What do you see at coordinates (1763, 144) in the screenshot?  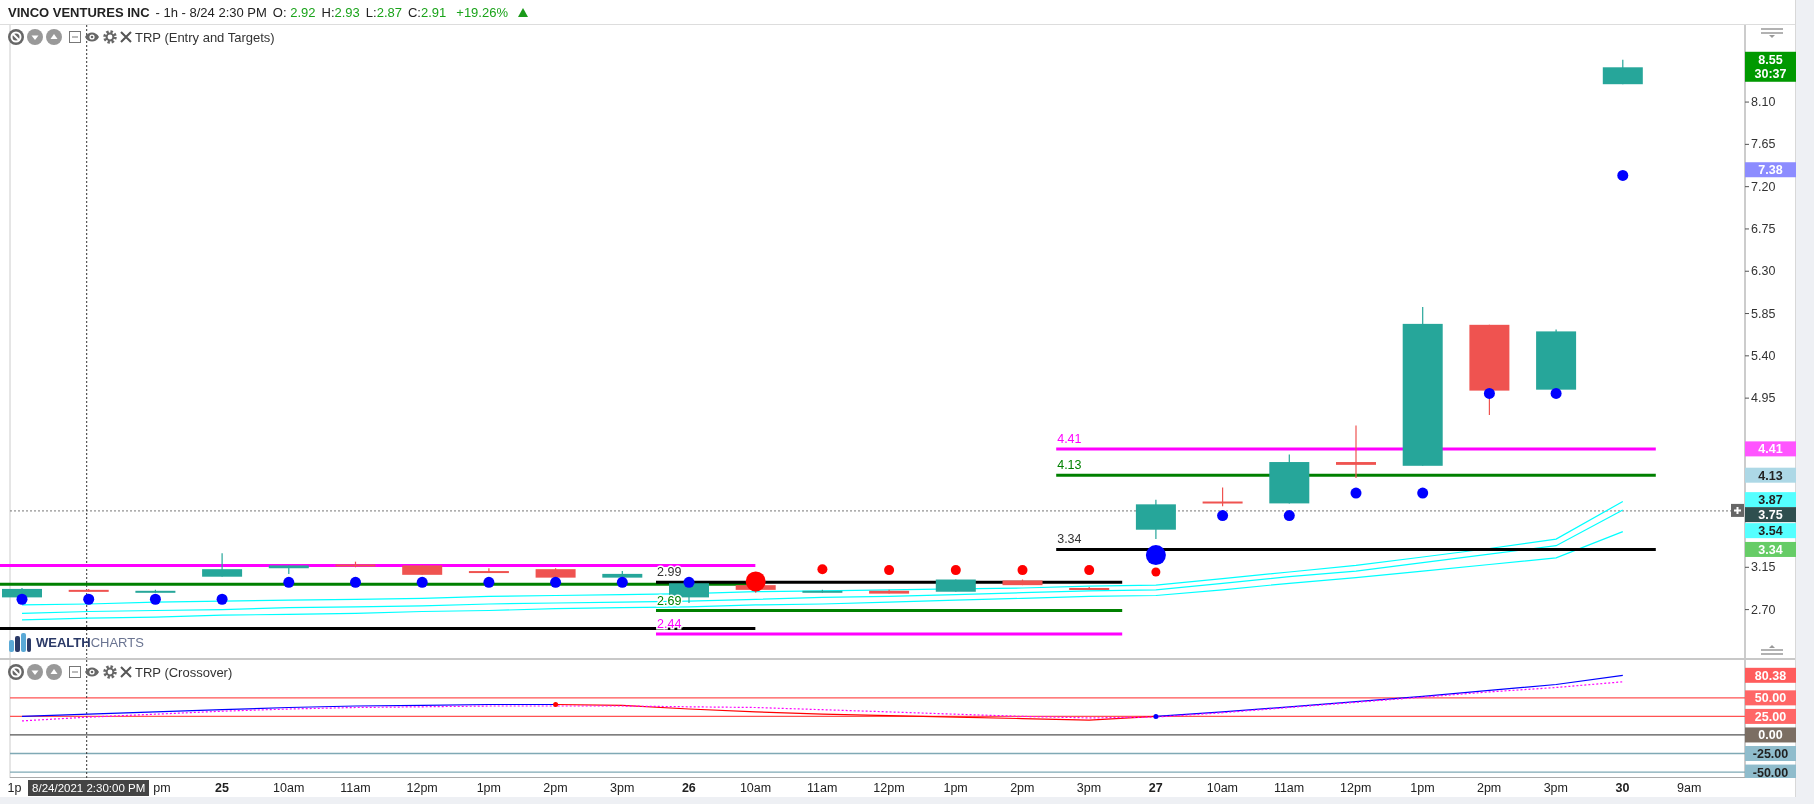 I see `axis-label: 7.65` at bounding box center [1763, 144].